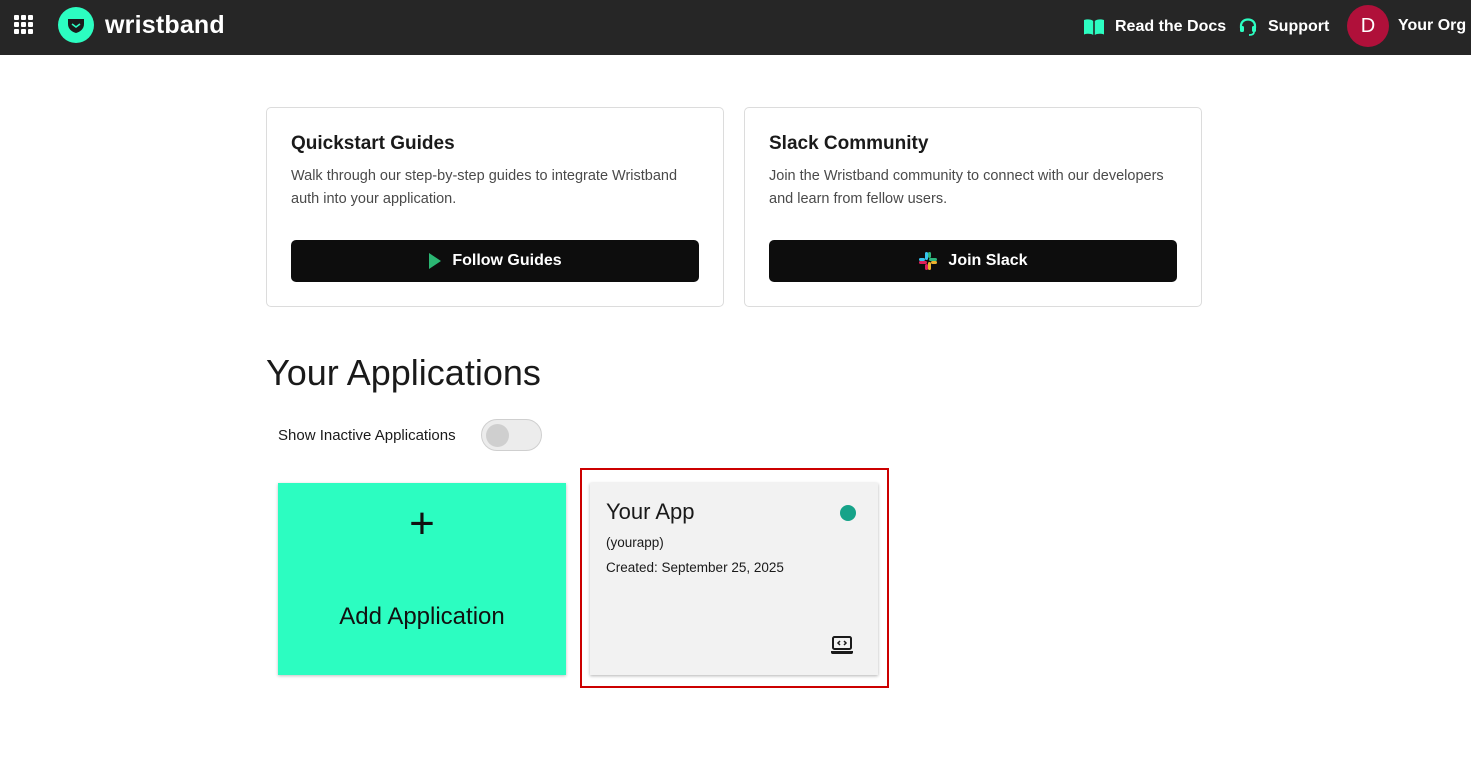  Describe the element at coordinates (988, 260) in the screenshot. I see `join-slack-label: Join Slack` at that location.